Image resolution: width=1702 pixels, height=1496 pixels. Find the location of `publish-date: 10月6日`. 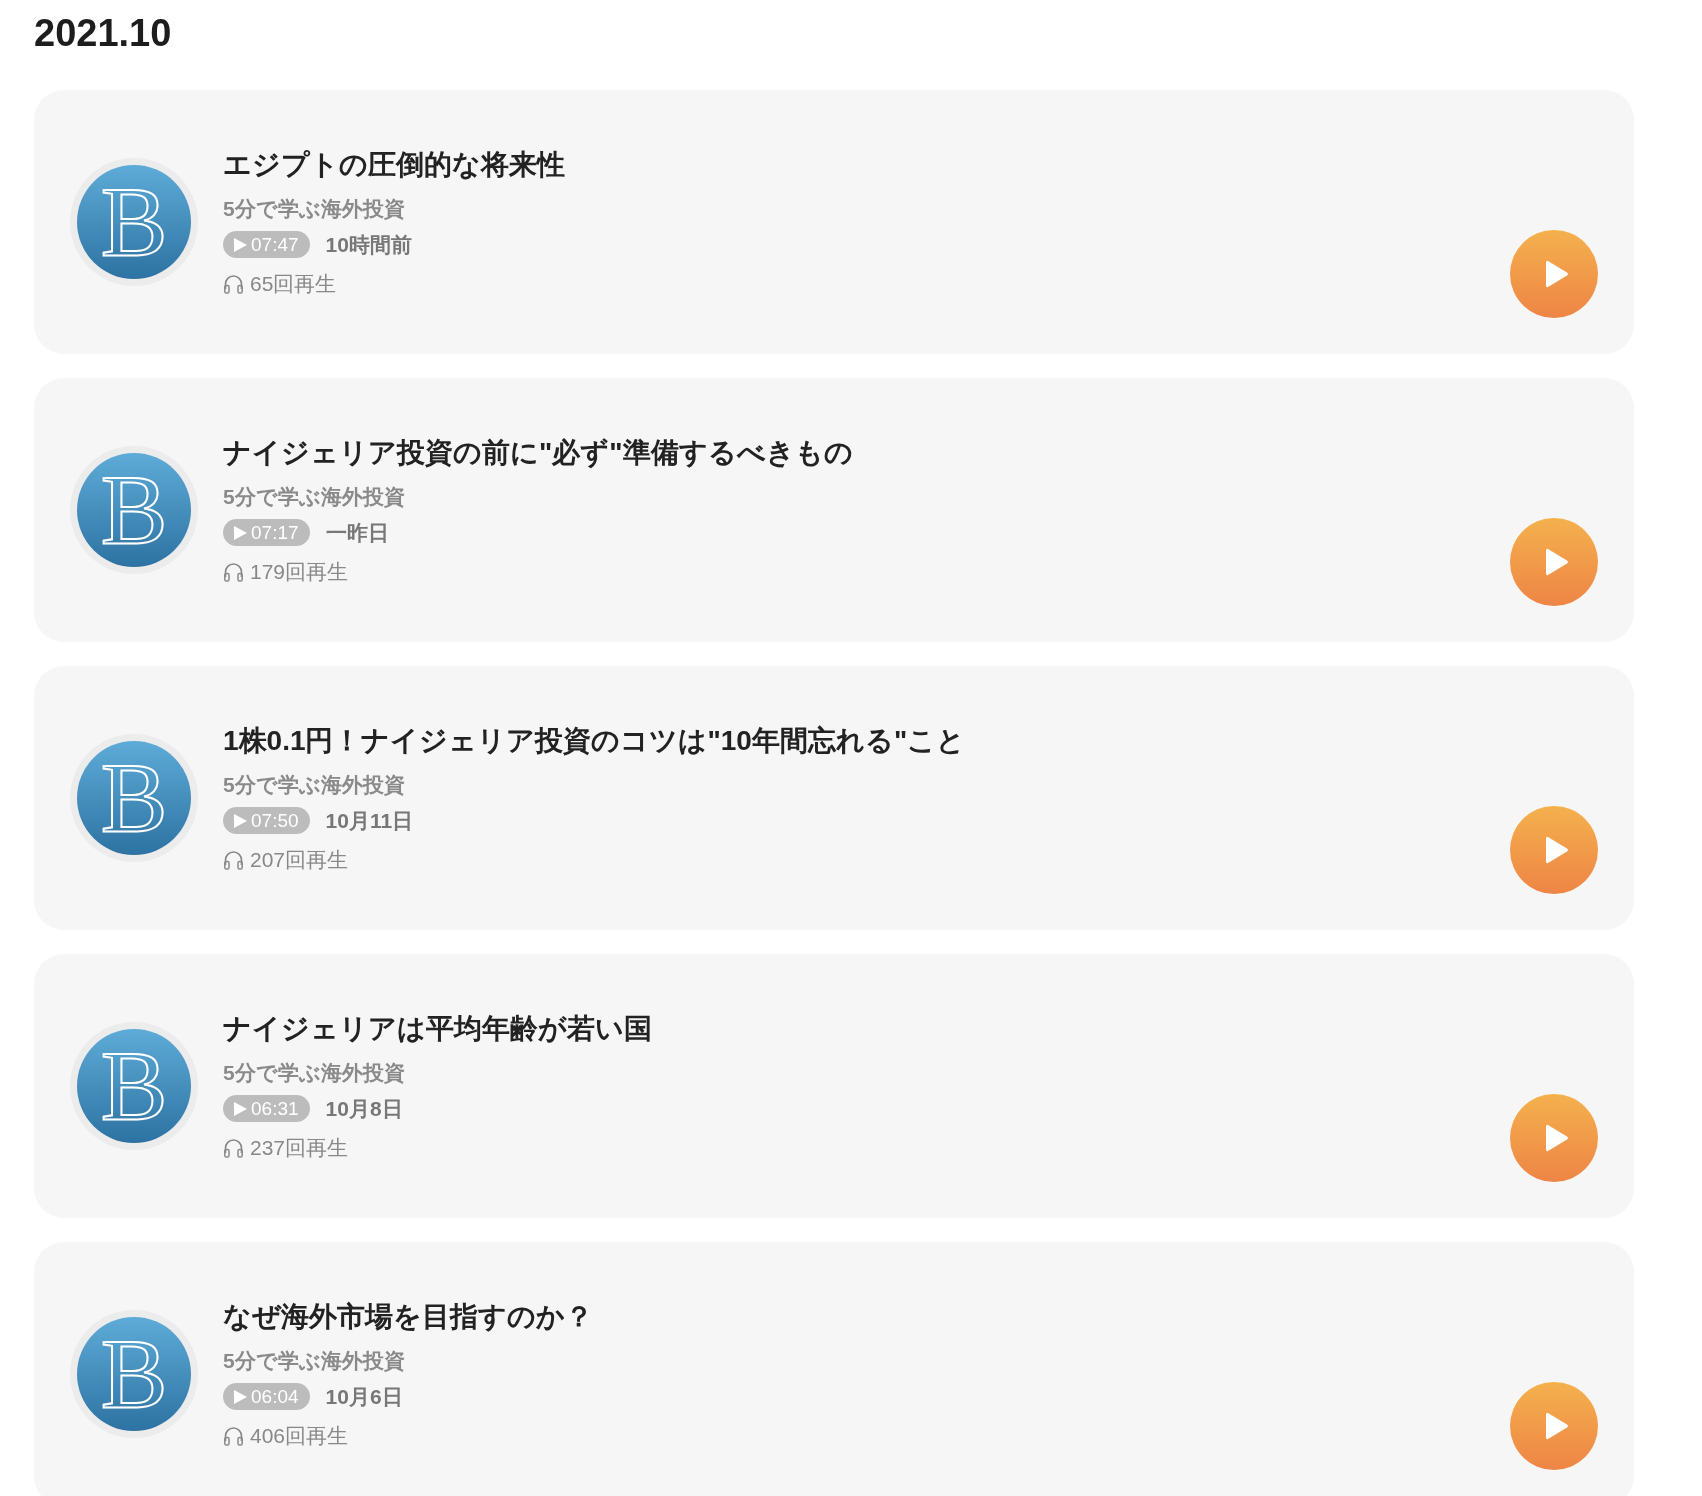

publish-date: 10月6日 is located at coordinates (364, 1397).